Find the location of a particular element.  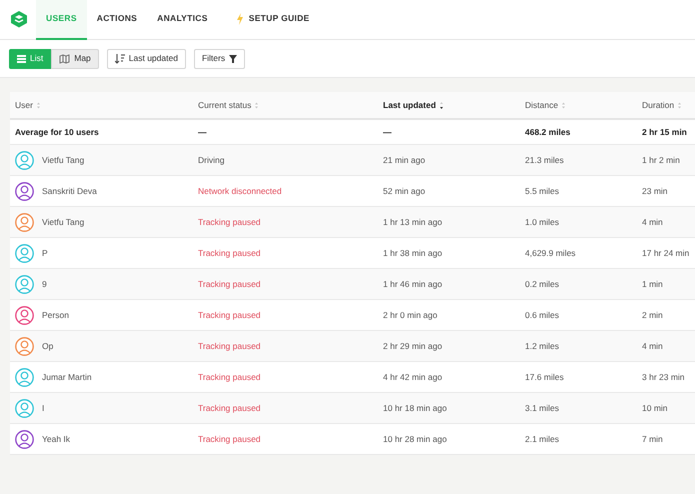

logo-icon is located at coordinates (19, 19).